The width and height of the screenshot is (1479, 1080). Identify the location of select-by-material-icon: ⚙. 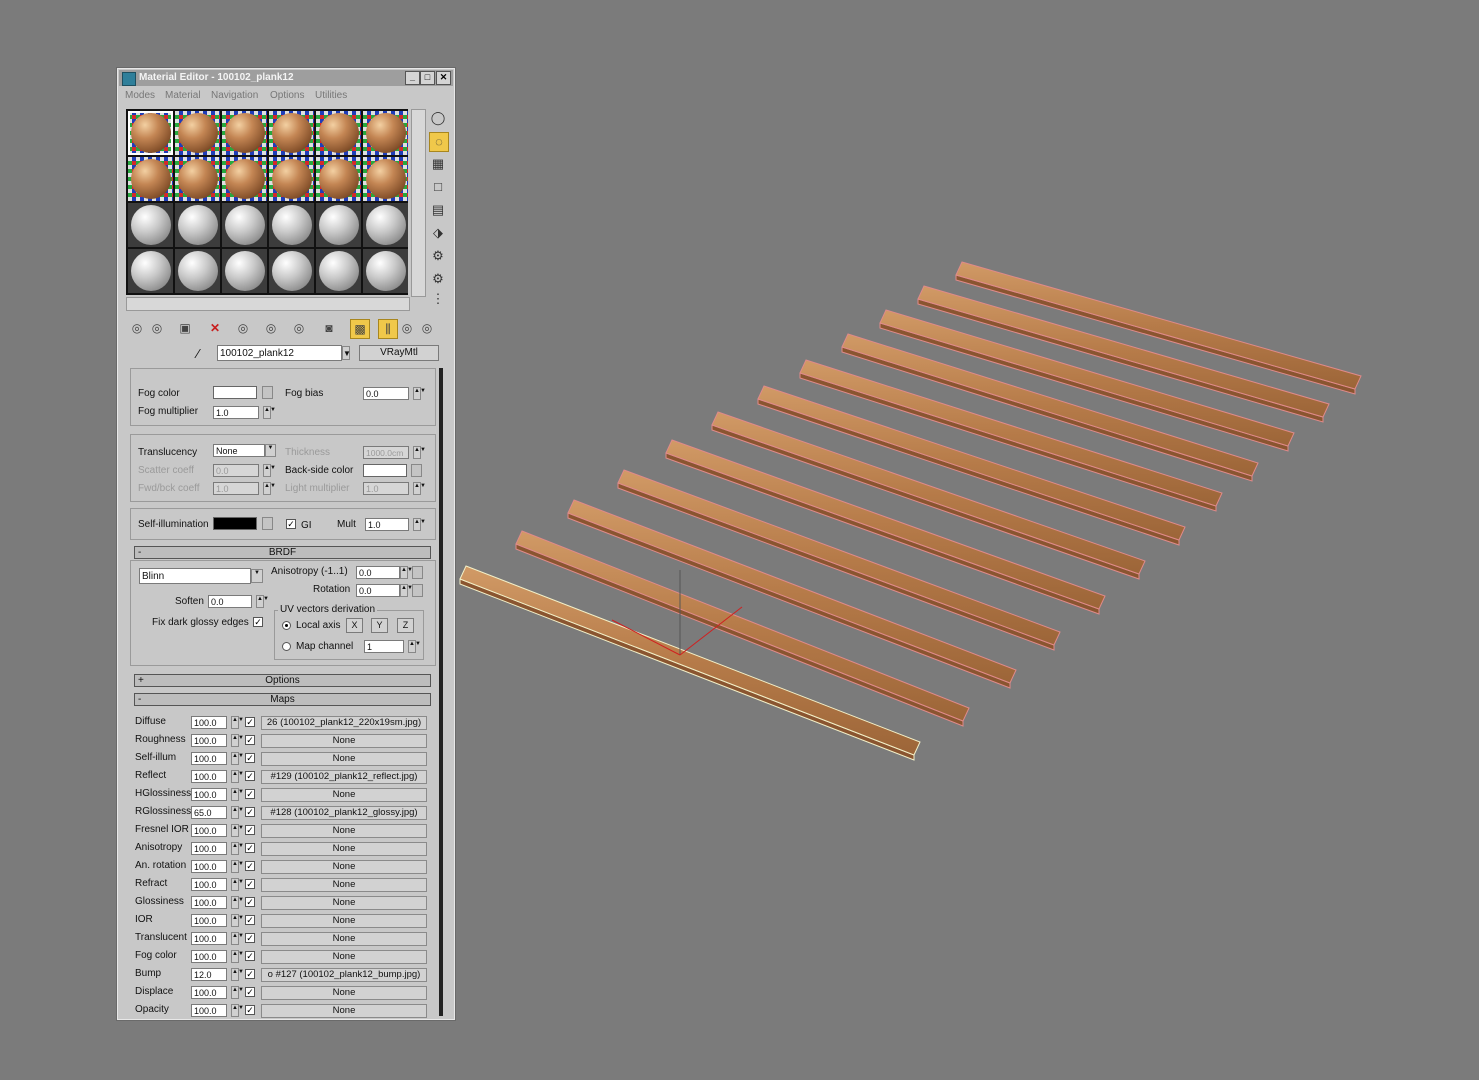
(438, 279).